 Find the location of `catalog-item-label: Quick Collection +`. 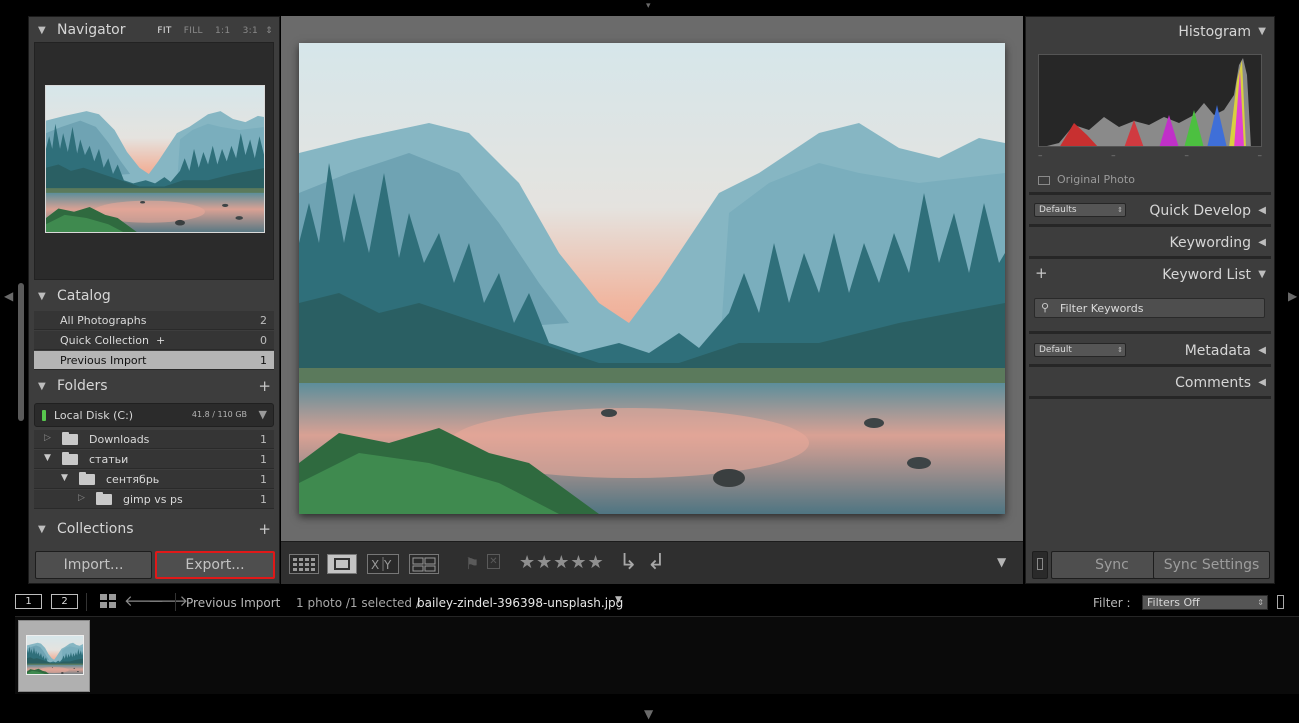

catalog-item-label: Quick Collection + is located at coordinates (113, 340).